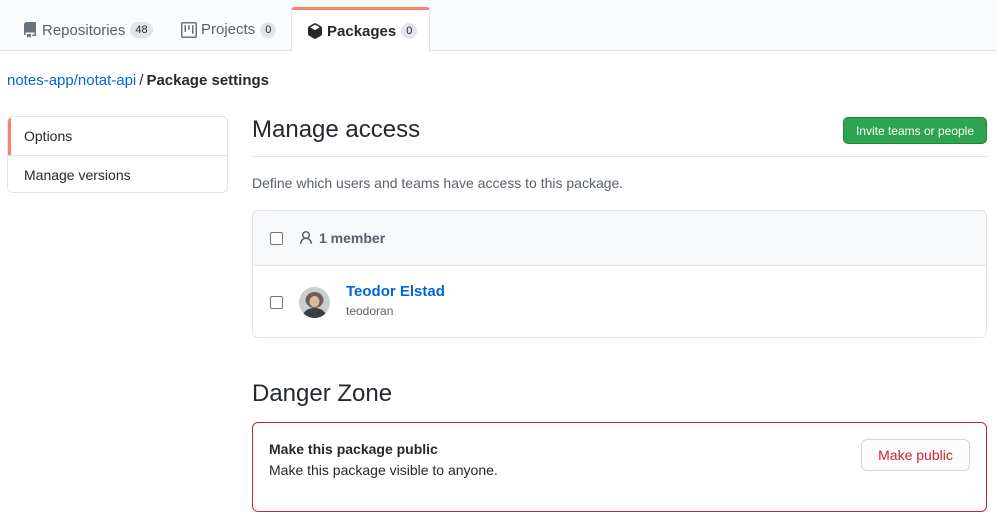  What do you see at coordinates (276, 238) in the screenshot?
I see `select-all-checkbox` at bounding box center [276, 238].